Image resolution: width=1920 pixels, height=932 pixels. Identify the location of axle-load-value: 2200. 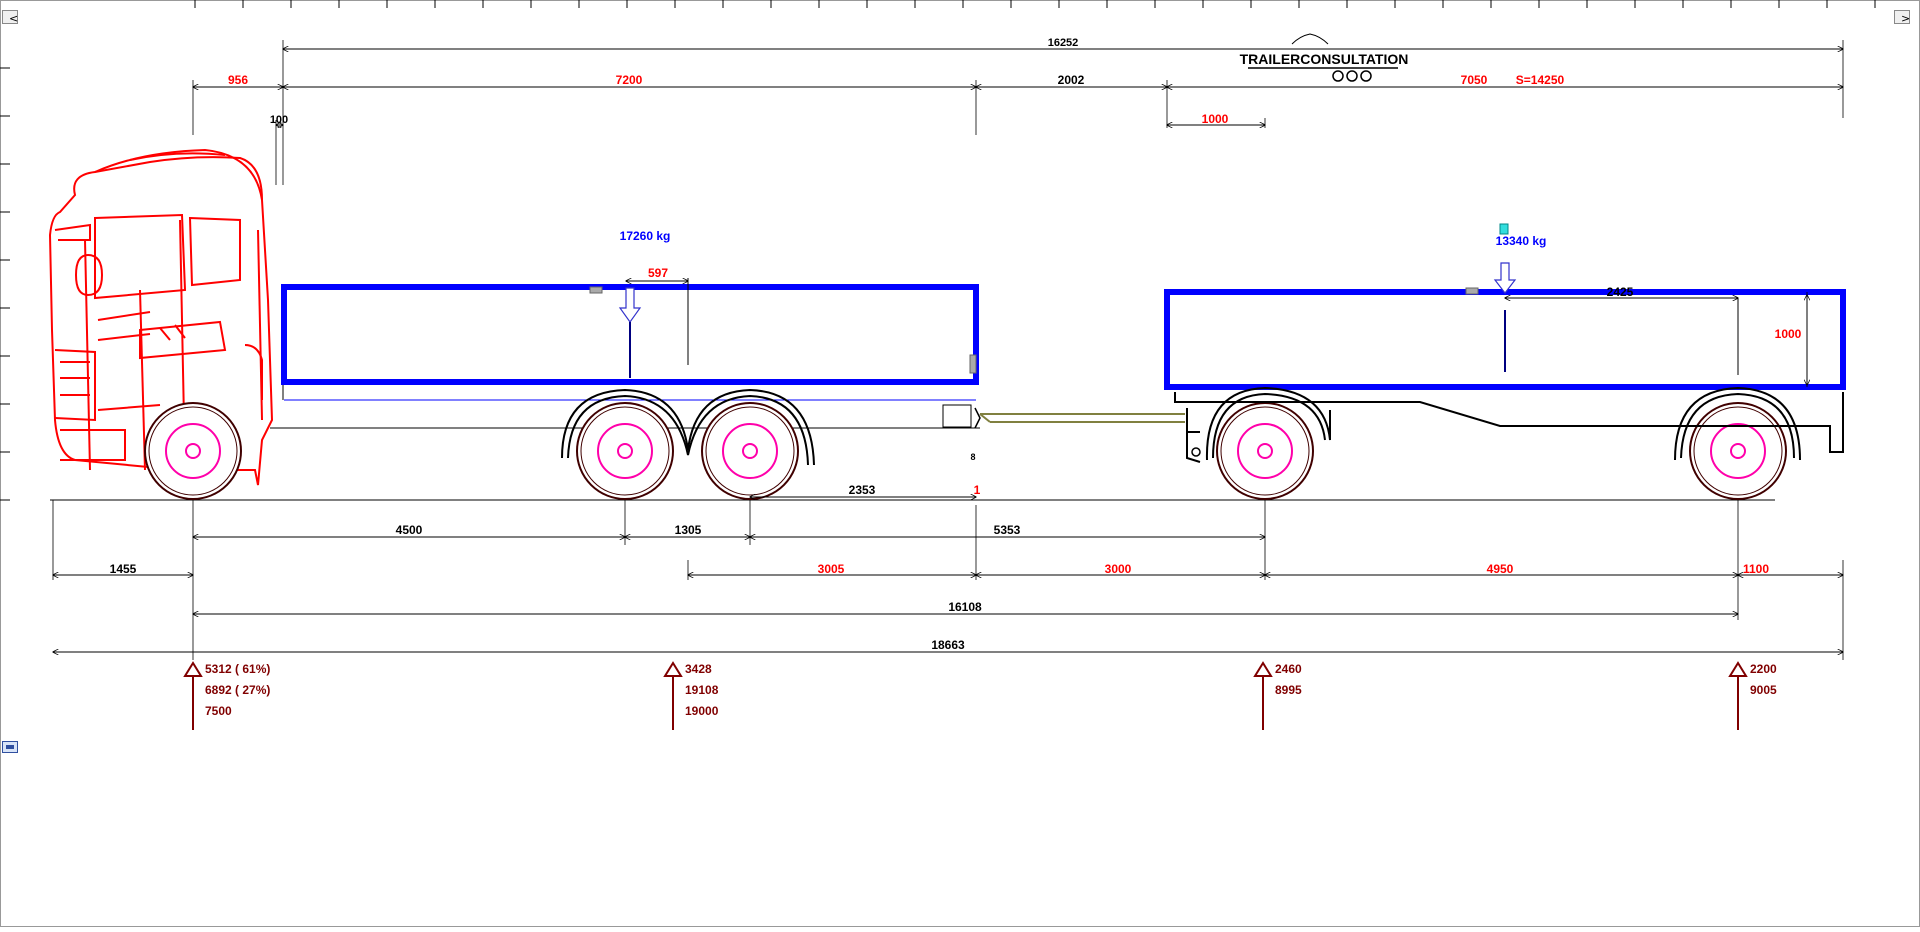
(1763, 669).